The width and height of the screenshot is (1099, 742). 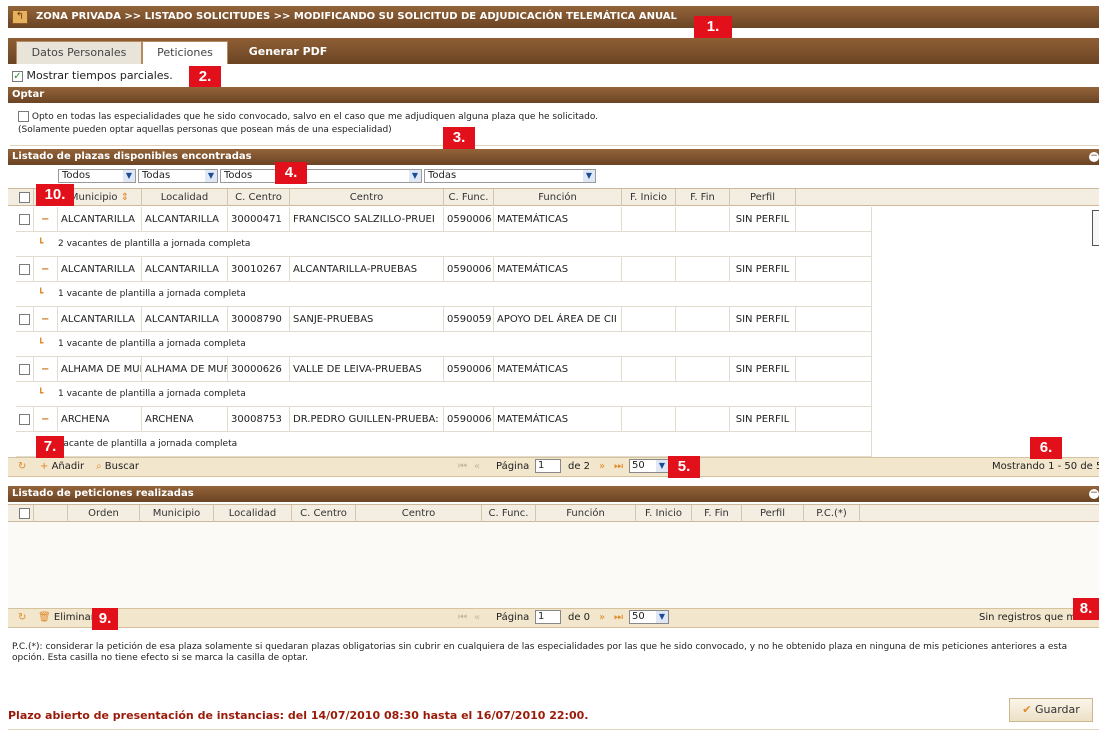 I want to click on delete-button: 🗑 Eliminar, so click(x=66, y=618).